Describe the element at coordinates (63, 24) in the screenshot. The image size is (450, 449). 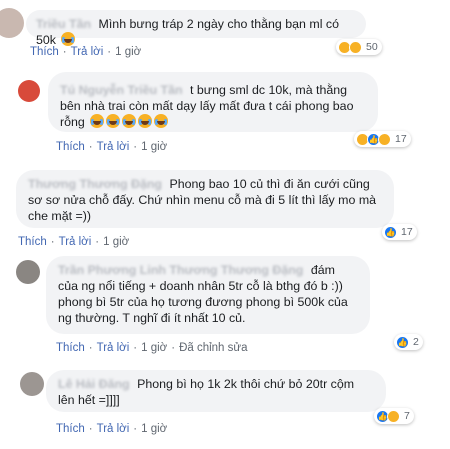
I see `comment-author: Triều Tần` at that location.